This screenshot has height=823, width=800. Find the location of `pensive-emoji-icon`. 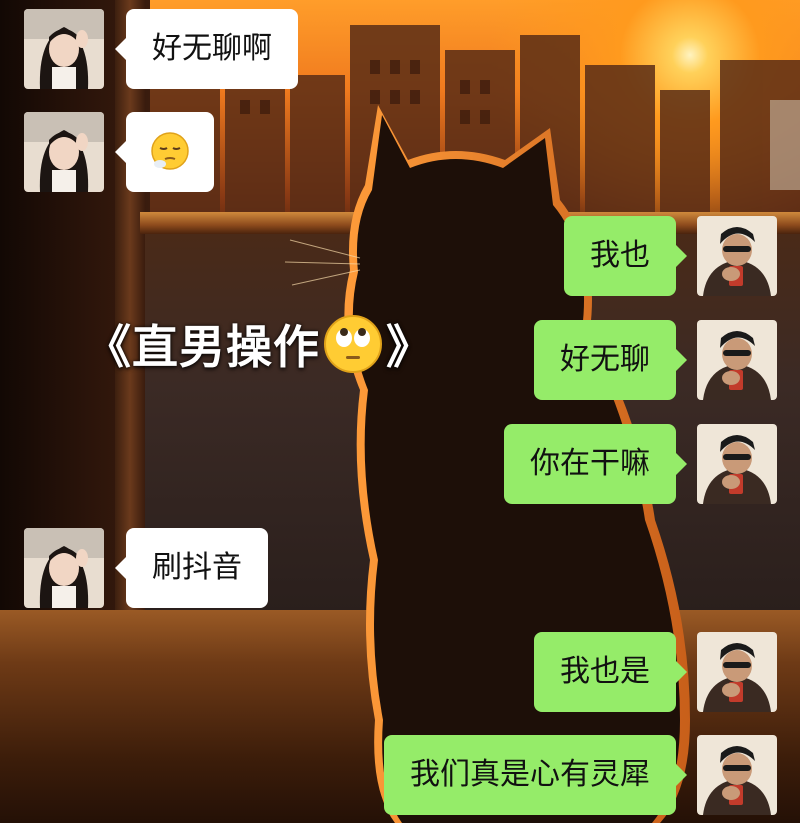

pensive-emoji-icon is located at coordinates (170, 150).